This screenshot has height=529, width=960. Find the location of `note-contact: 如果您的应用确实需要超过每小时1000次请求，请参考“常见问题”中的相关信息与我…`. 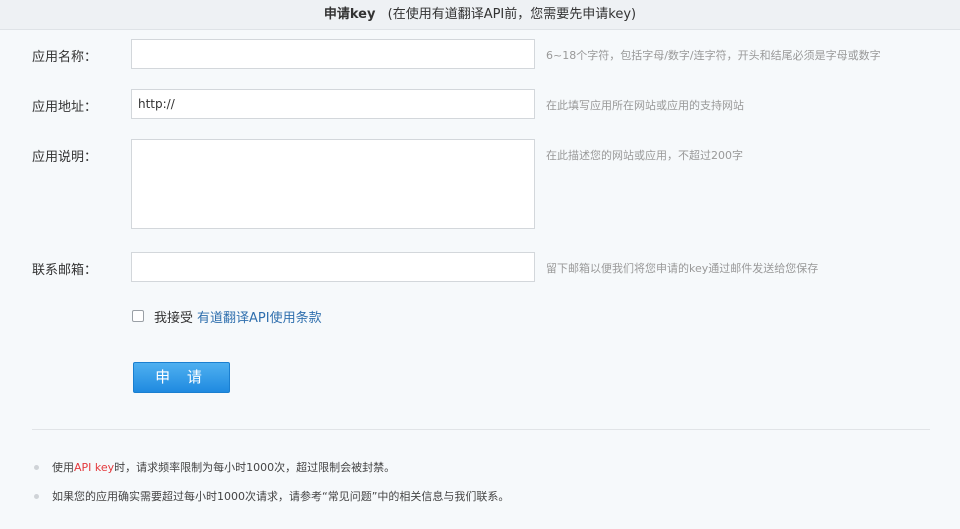

note-contact: 如果您的应用确实需要超过每小时1000次请求，请参考“常见问题”中的相关信息与我… is located at coordinates (271, 496).